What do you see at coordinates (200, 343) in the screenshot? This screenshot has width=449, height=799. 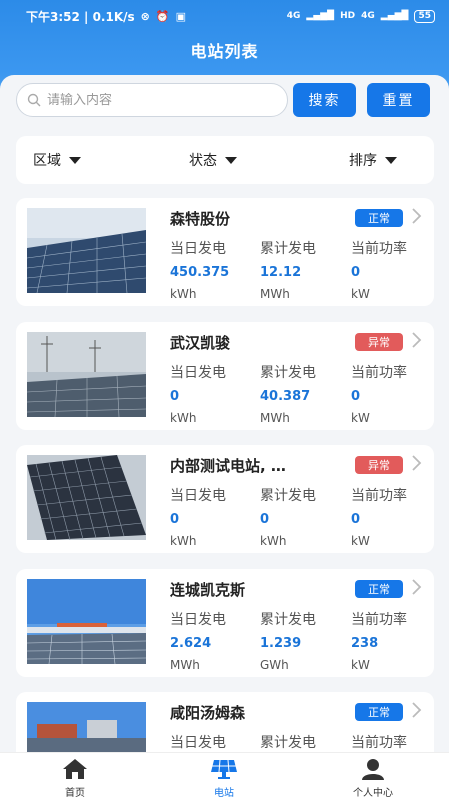 I see `station-name: 武汉凯骏` at bounding box center [200, 343].